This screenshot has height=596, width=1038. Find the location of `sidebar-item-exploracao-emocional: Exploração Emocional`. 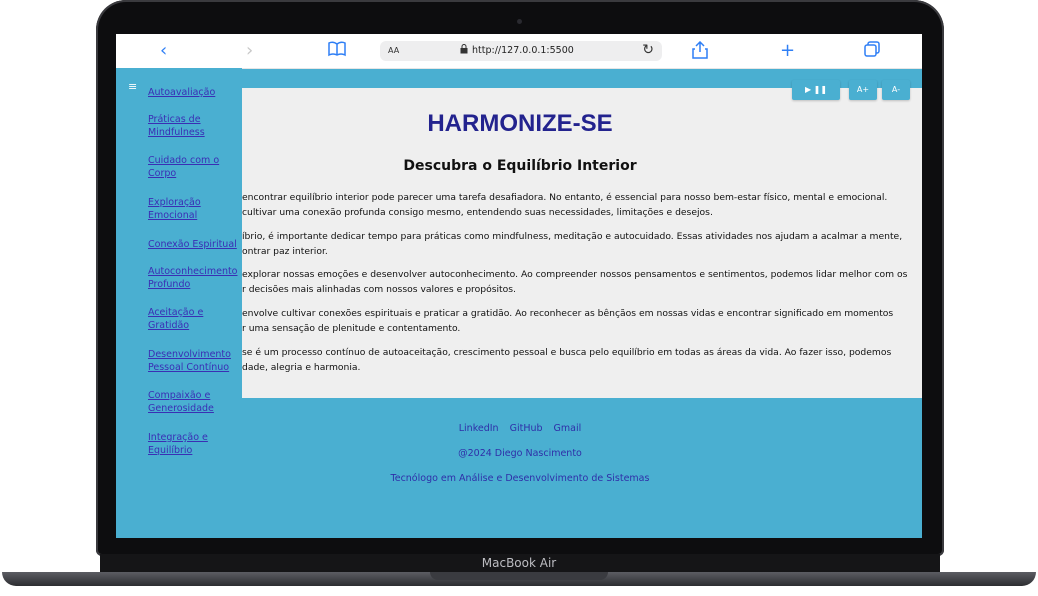

sidebar-item-exploracao-emocional: Exploração Emocional is located at coordinates (194, 209).